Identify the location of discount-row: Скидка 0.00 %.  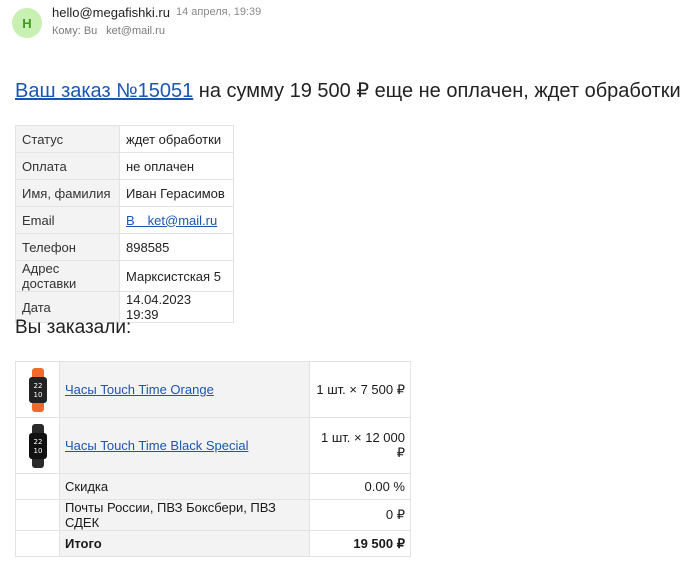
(213, 486).